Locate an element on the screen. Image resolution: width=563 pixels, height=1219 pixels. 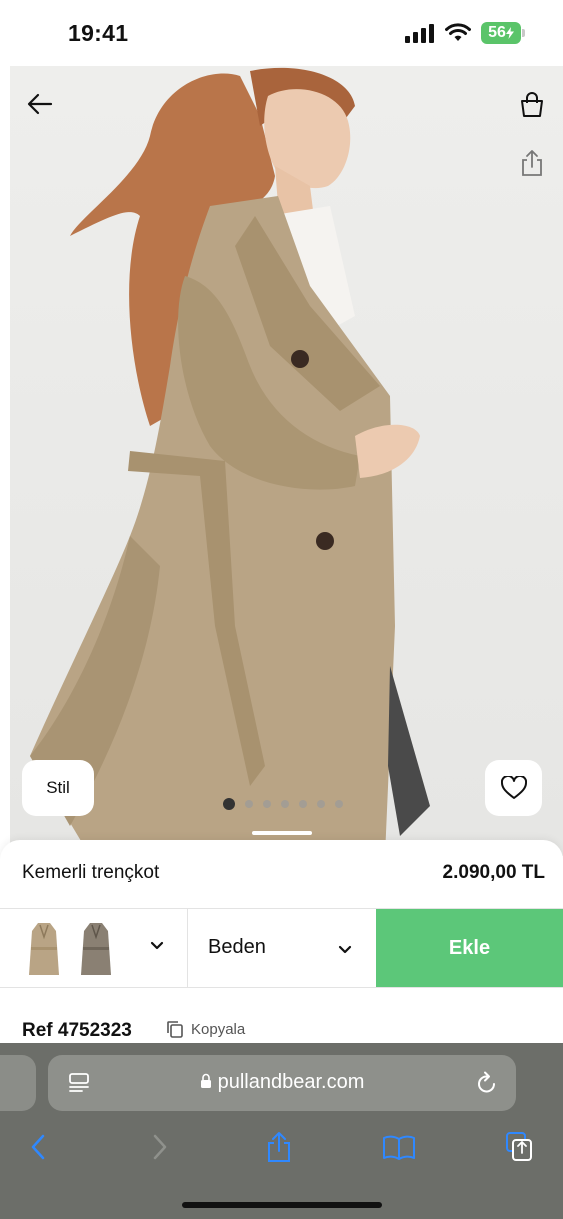
copy-icon is located at coordinates (175, 1029).